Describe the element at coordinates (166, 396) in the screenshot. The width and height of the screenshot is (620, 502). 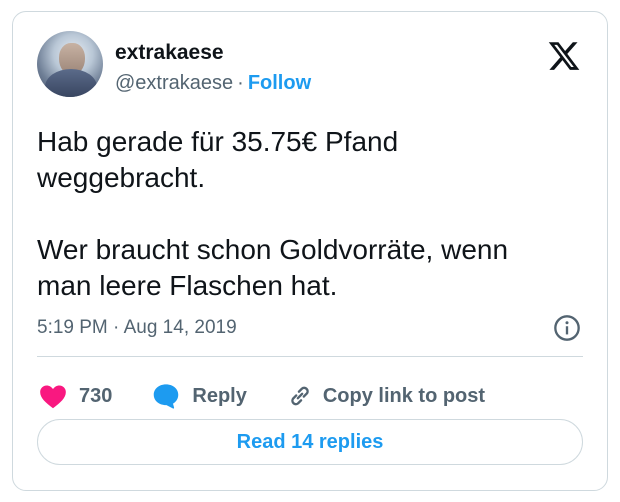
I see `reply-bubble-icon` at that location.